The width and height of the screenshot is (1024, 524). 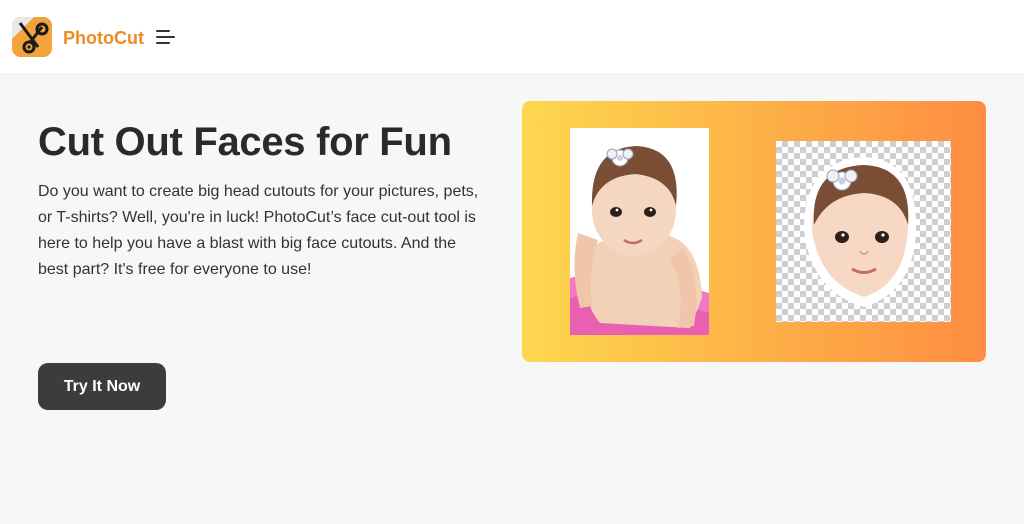 I want to click on baby-photo-image, so click(x=639, y=231).